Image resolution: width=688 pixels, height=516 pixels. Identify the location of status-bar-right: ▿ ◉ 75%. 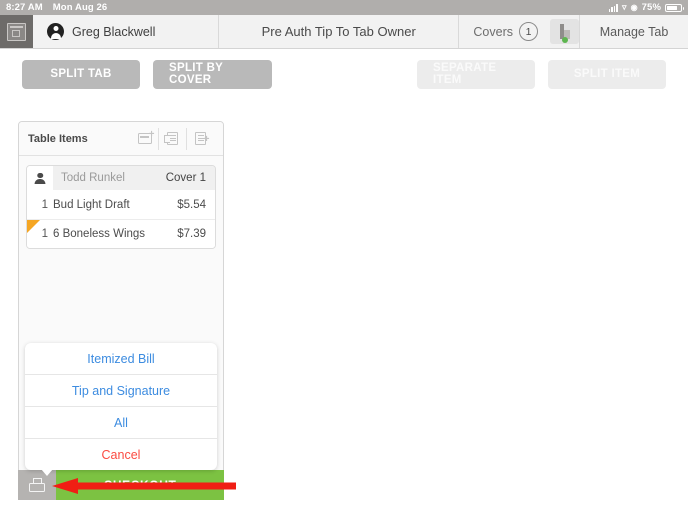
(646, 7).